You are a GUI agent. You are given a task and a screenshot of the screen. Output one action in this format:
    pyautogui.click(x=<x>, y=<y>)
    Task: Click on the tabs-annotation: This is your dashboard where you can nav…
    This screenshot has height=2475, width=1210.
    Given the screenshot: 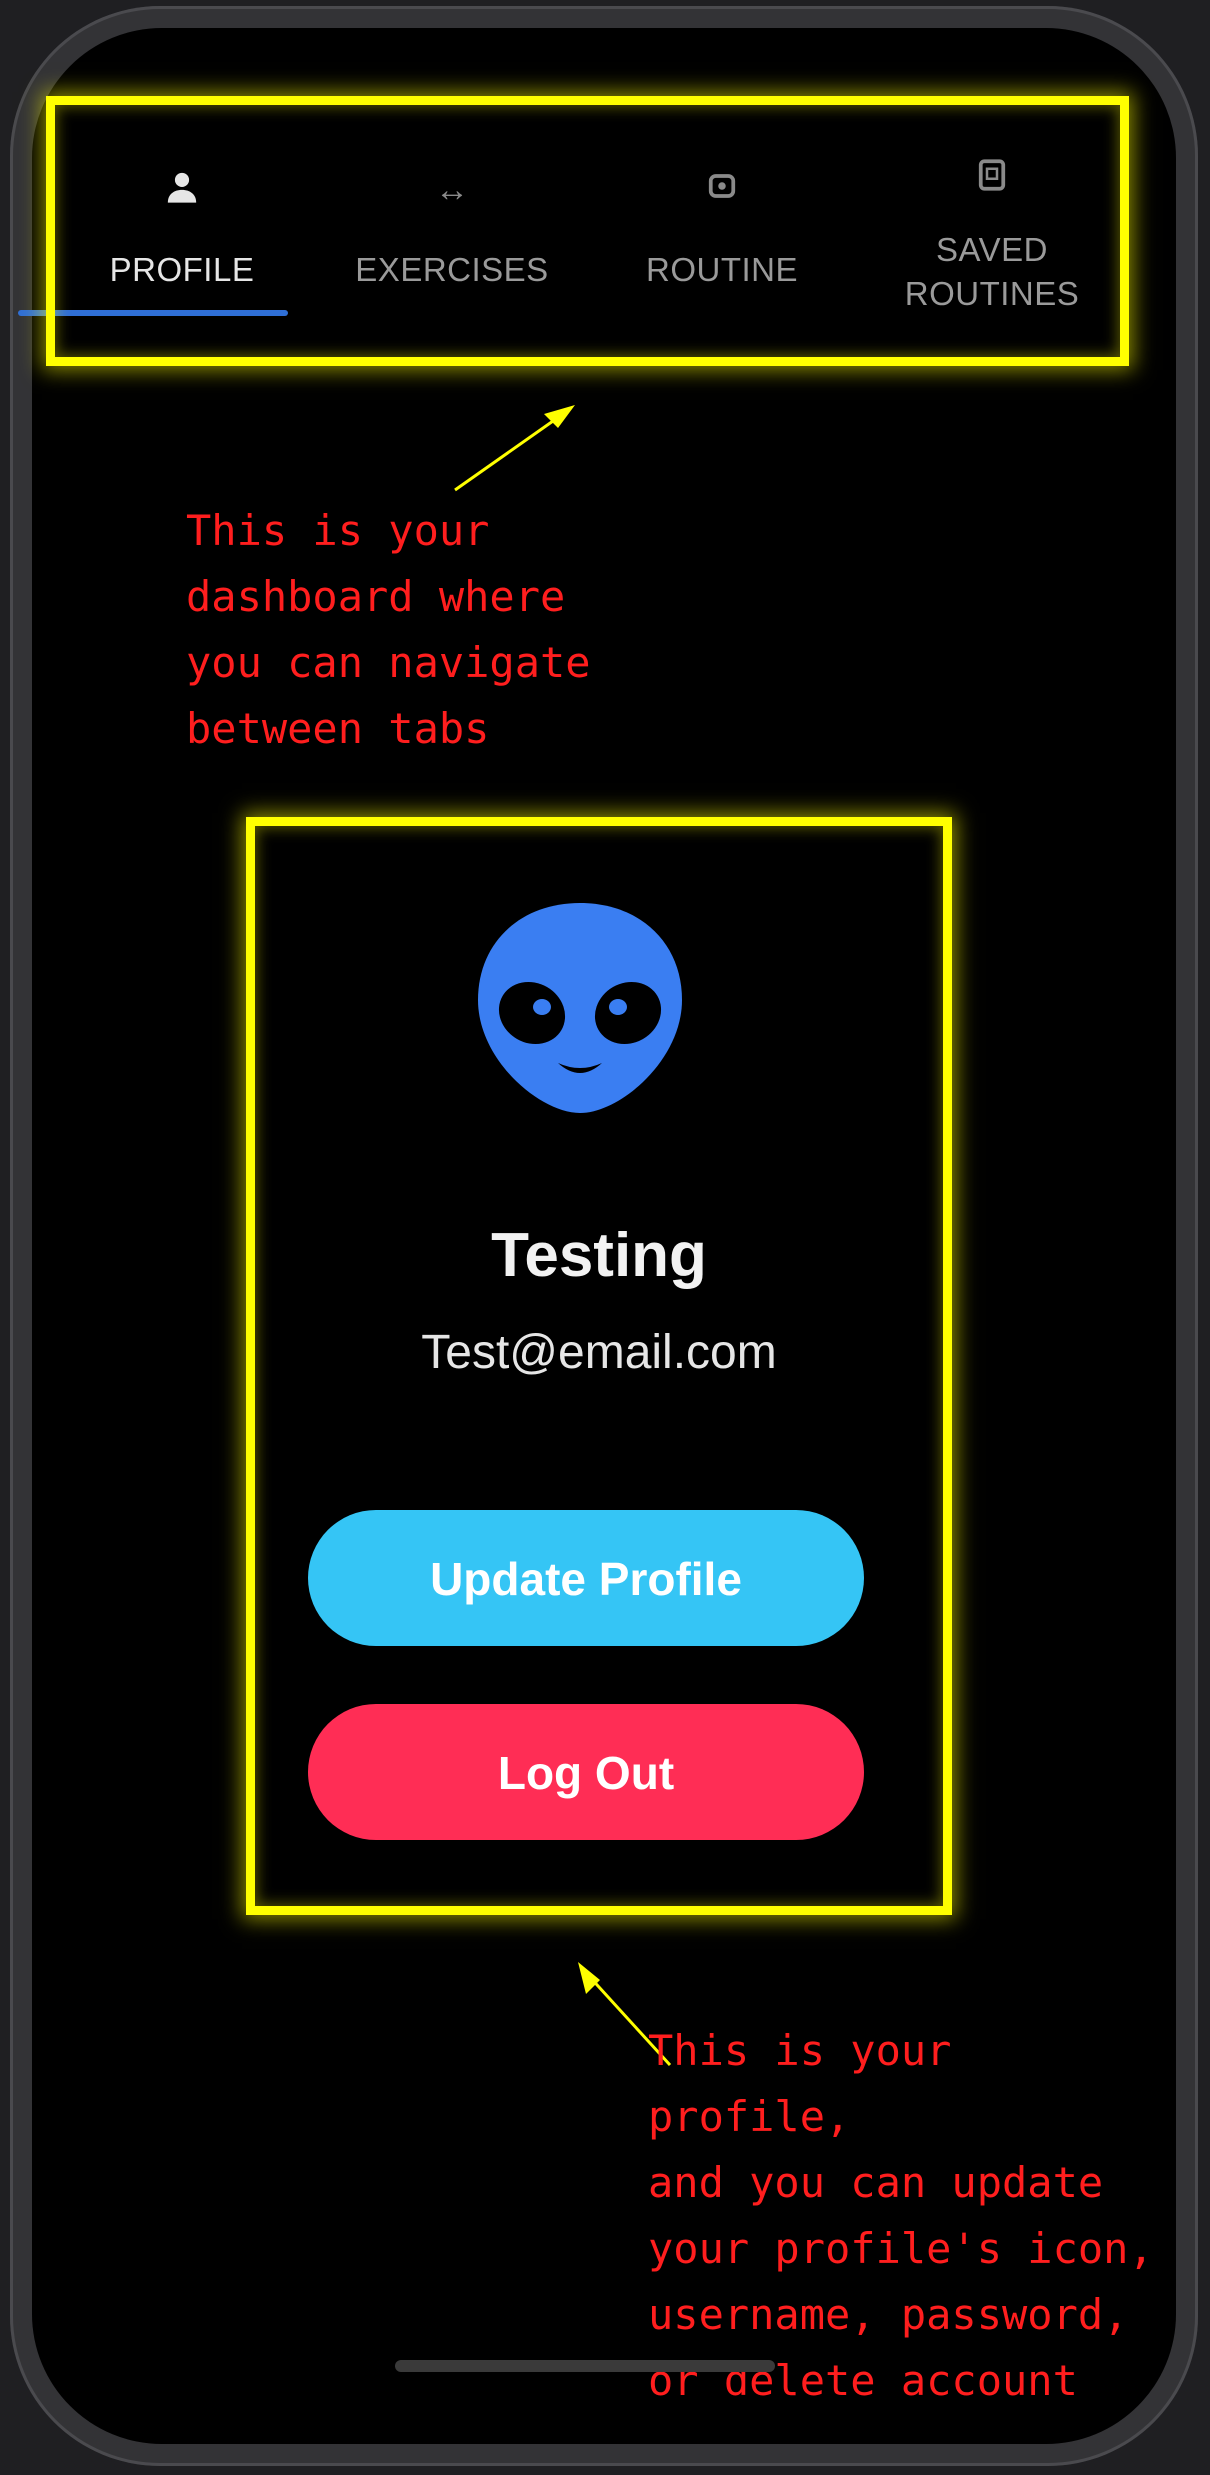 What is the action you would take?
    pyautogui.click(x=388, y=629)
    